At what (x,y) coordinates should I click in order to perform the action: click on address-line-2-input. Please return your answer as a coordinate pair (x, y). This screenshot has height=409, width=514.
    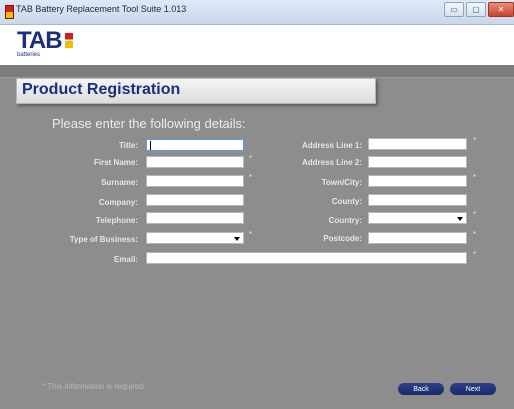
    Looking at the image, I should click on (417, 162).